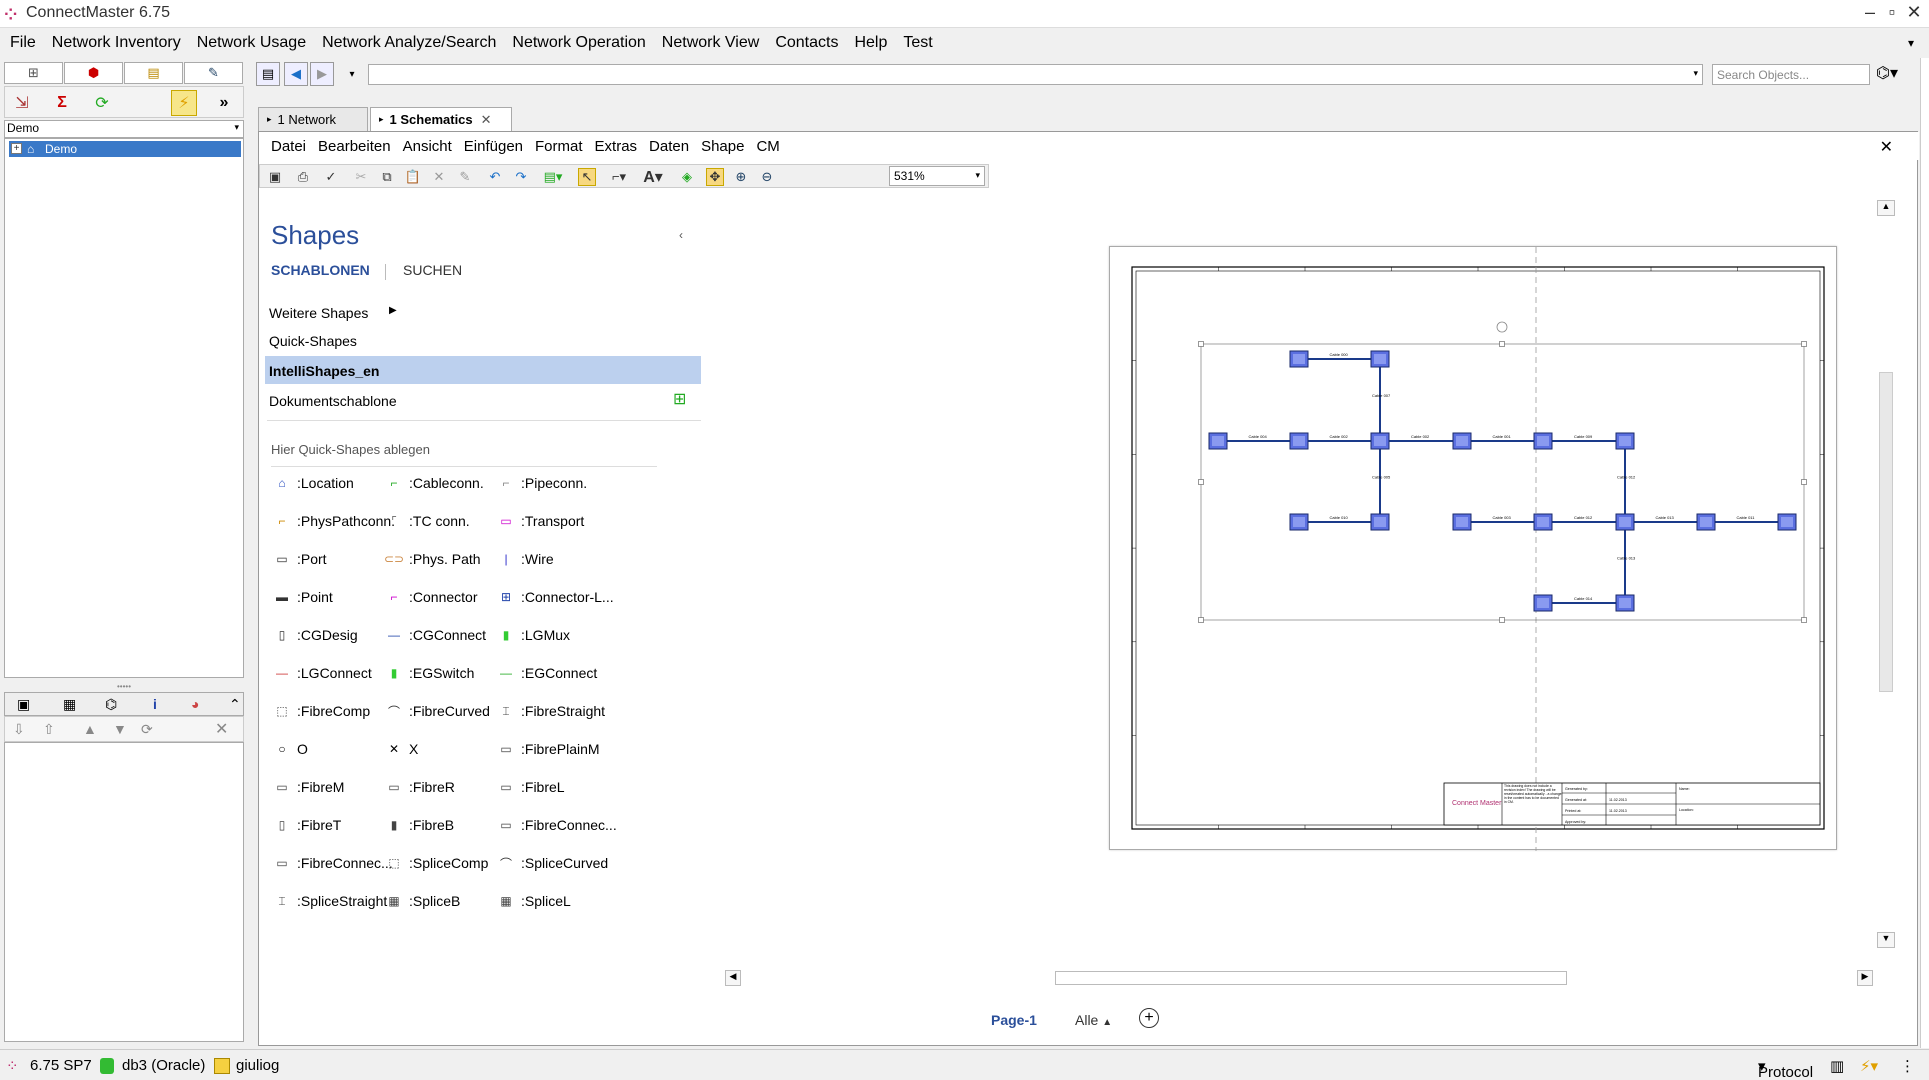 The image size is (1929, 1080). Describe the element at coordinates (1914, 12) in the screenshot. I see `close-window-icon: ✕` at that location.